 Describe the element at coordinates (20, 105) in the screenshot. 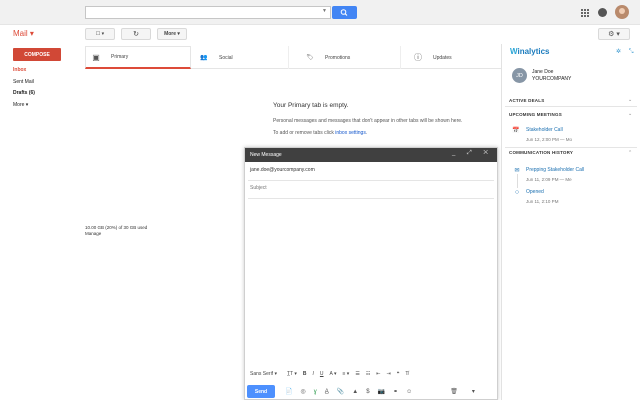

I see `nav-item-more: More ▾` at that location.